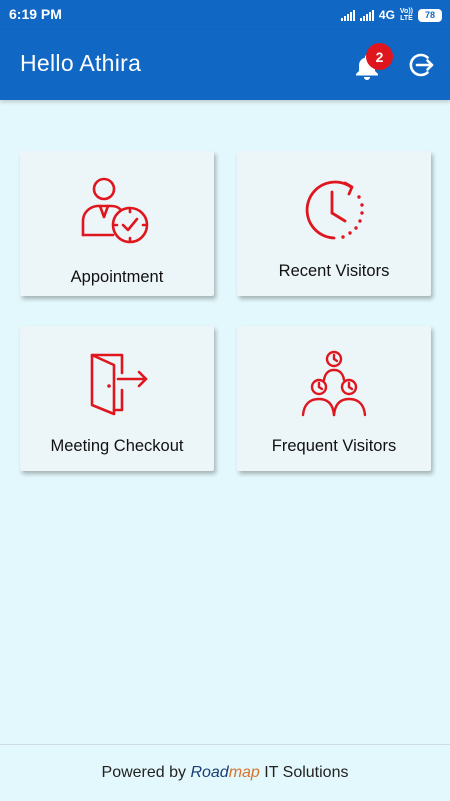 The image size is (450, 801). I want to click on frequent-visitors-tile: Frequent Visitors, so click(334, 398).